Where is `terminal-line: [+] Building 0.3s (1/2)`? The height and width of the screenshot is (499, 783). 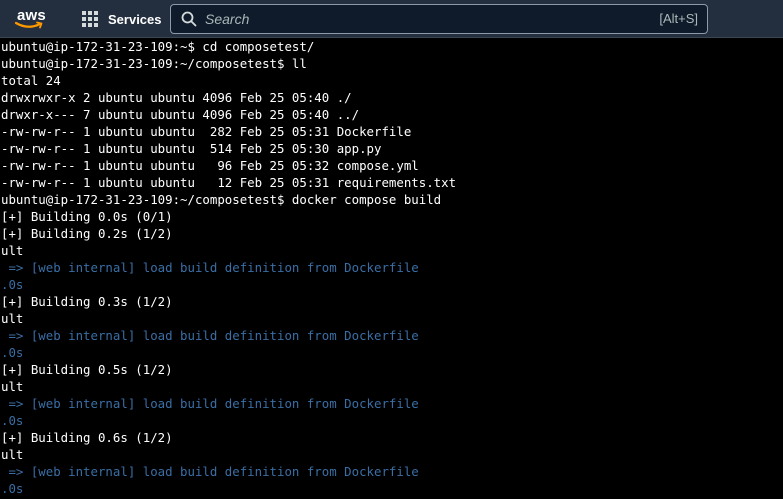
terminal-line: [+] Building 0.3s (1/2) is located at coordinates (87, 301).